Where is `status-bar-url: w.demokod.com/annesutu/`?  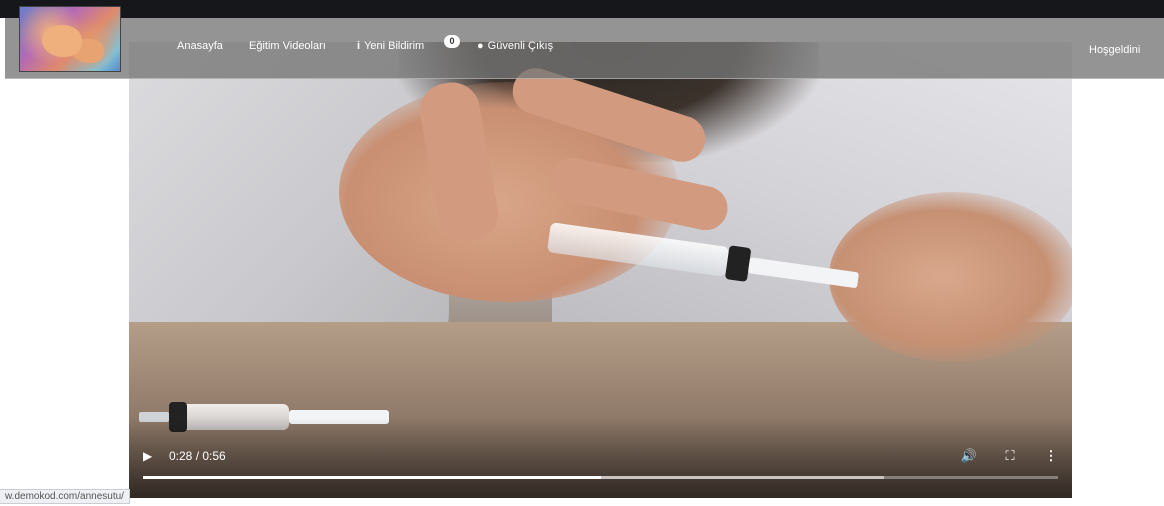
status-bar-url: w.demokod.com/annesutu/ is located at coordinates (65, 496).